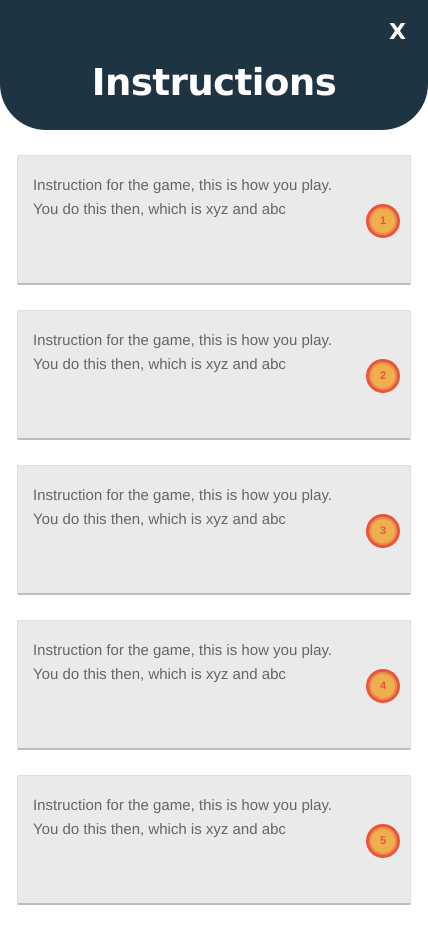 The width and height of the screenshot is (428, 926). Describe the element at coordinates (383, 841) in the screenshot. I see `step-number: 5` at that location.